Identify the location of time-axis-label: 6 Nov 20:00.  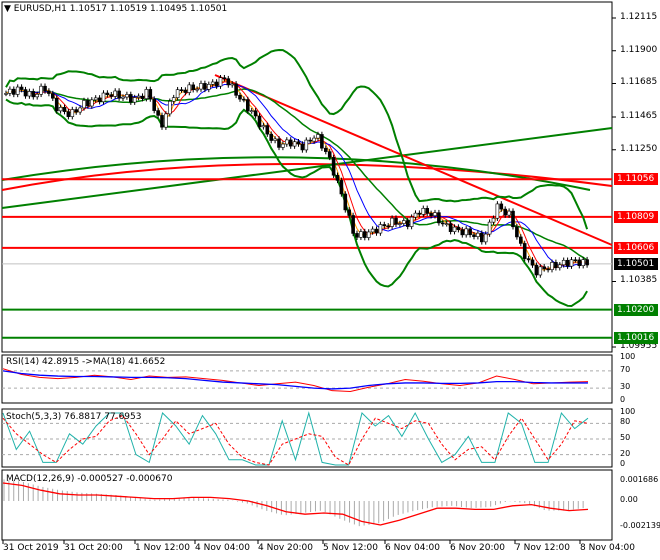
(477, 548).